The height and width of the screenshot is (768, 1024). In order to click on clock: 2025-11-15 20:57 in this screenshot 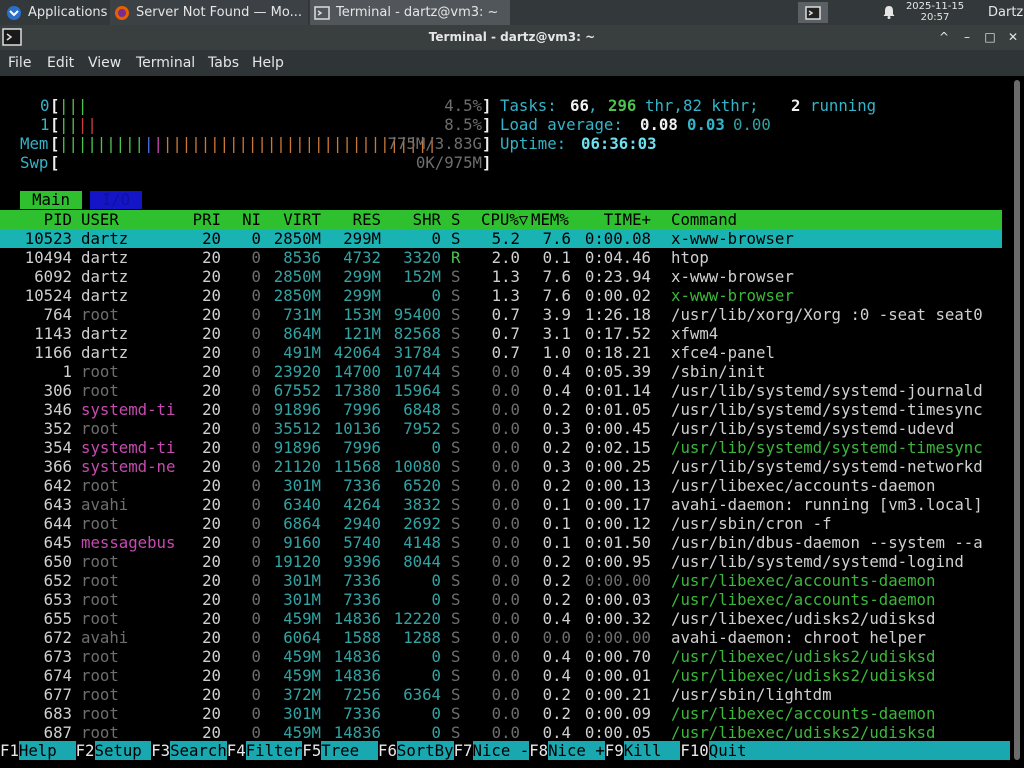, I will do `click(935, 12)`.